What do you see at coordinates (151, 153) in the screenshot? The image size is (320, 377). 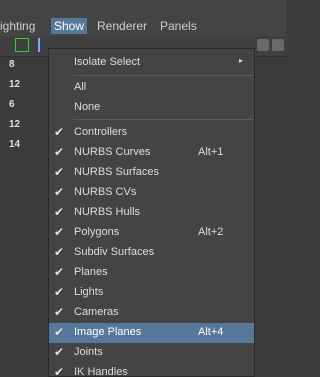 I see `menu-item-nurbs-curves: ✔ NURBS Curves Alt+1` at bounding box center [151, 153].